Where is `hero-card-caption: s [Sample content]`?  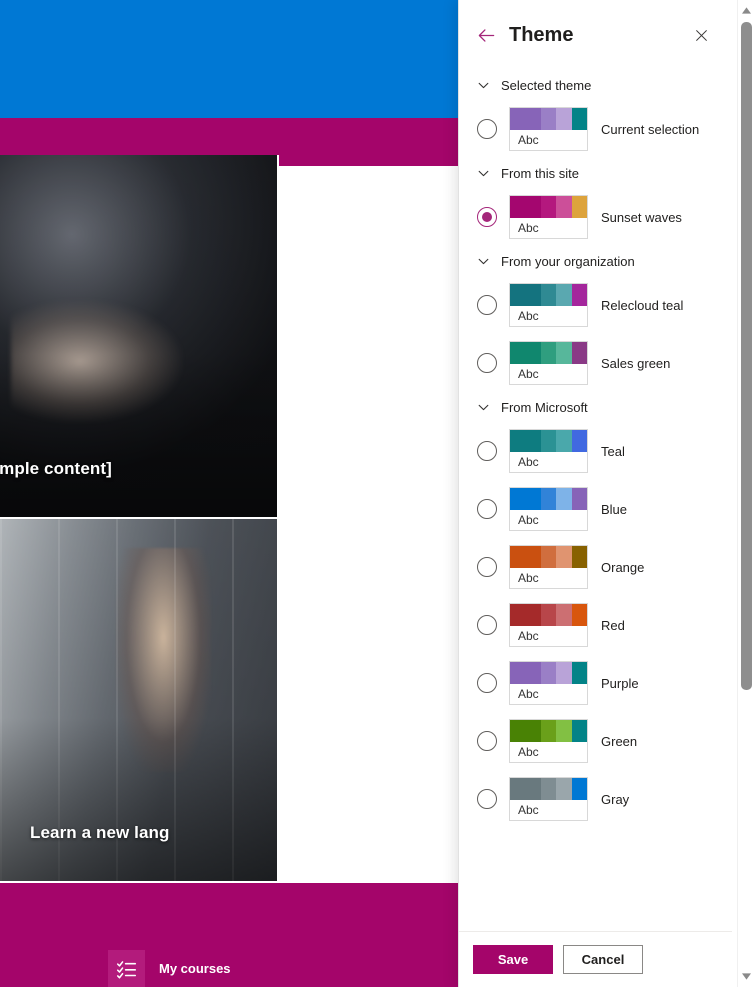
hero-card-caption: s [Sample content] is located at coordinates (56, 468).